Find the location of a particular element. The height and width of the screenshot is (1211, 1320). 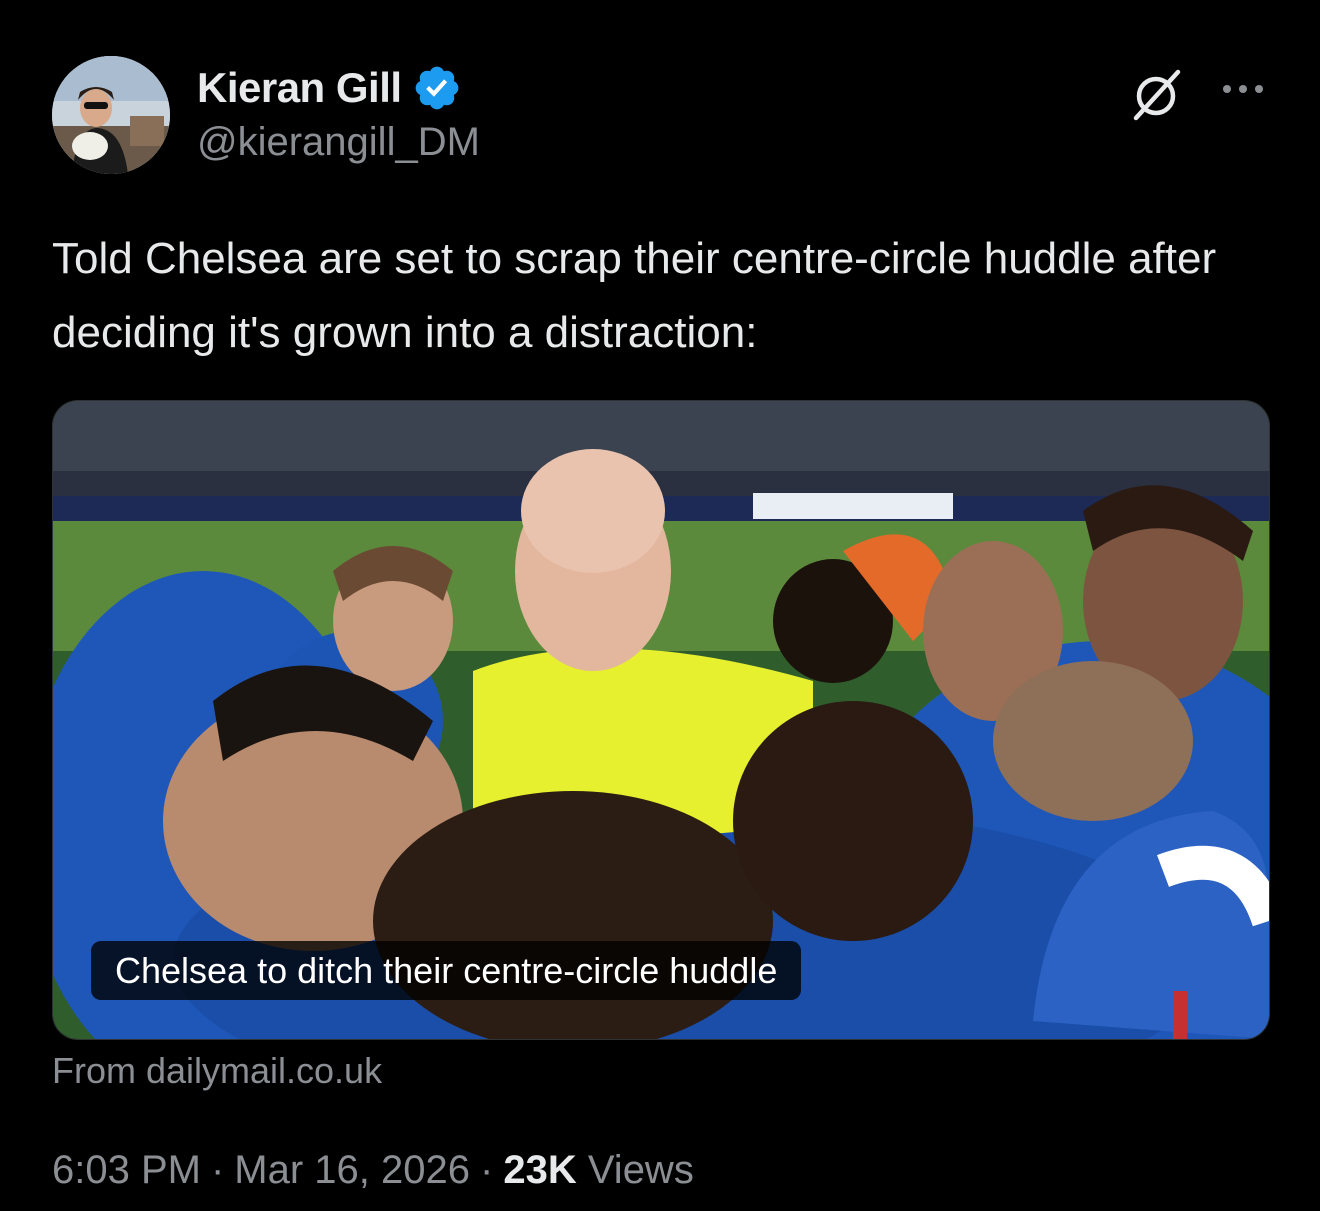

tweet-time: 6:03 PM is located at coordinates (126, 1170).